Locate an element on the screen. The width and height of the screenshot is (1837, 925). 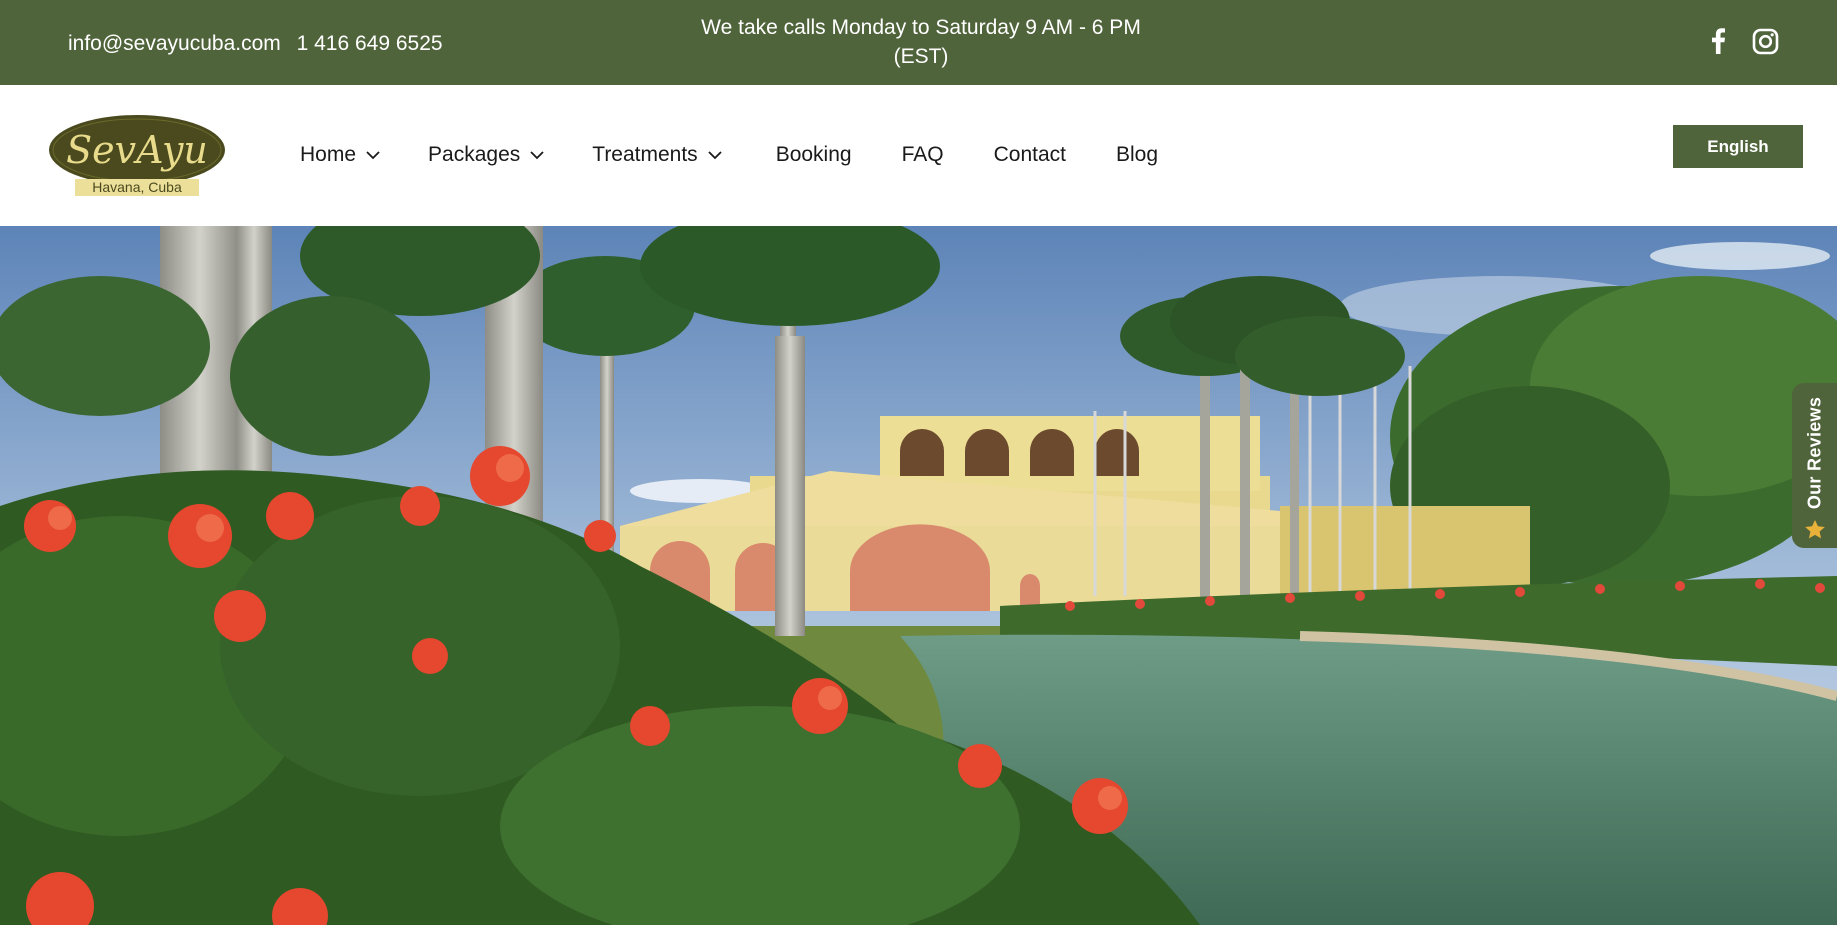
nav-item-treatments: Treatments is located at coordinates (657, 155).